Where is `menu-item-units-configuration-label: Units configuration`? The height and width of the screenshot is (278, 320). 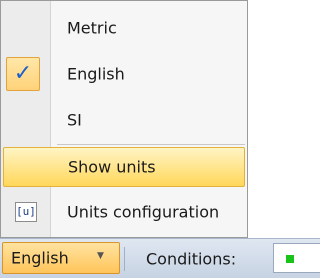
menu-item-units-configuration-label: Units configuration is located at coordinates (143, 212).